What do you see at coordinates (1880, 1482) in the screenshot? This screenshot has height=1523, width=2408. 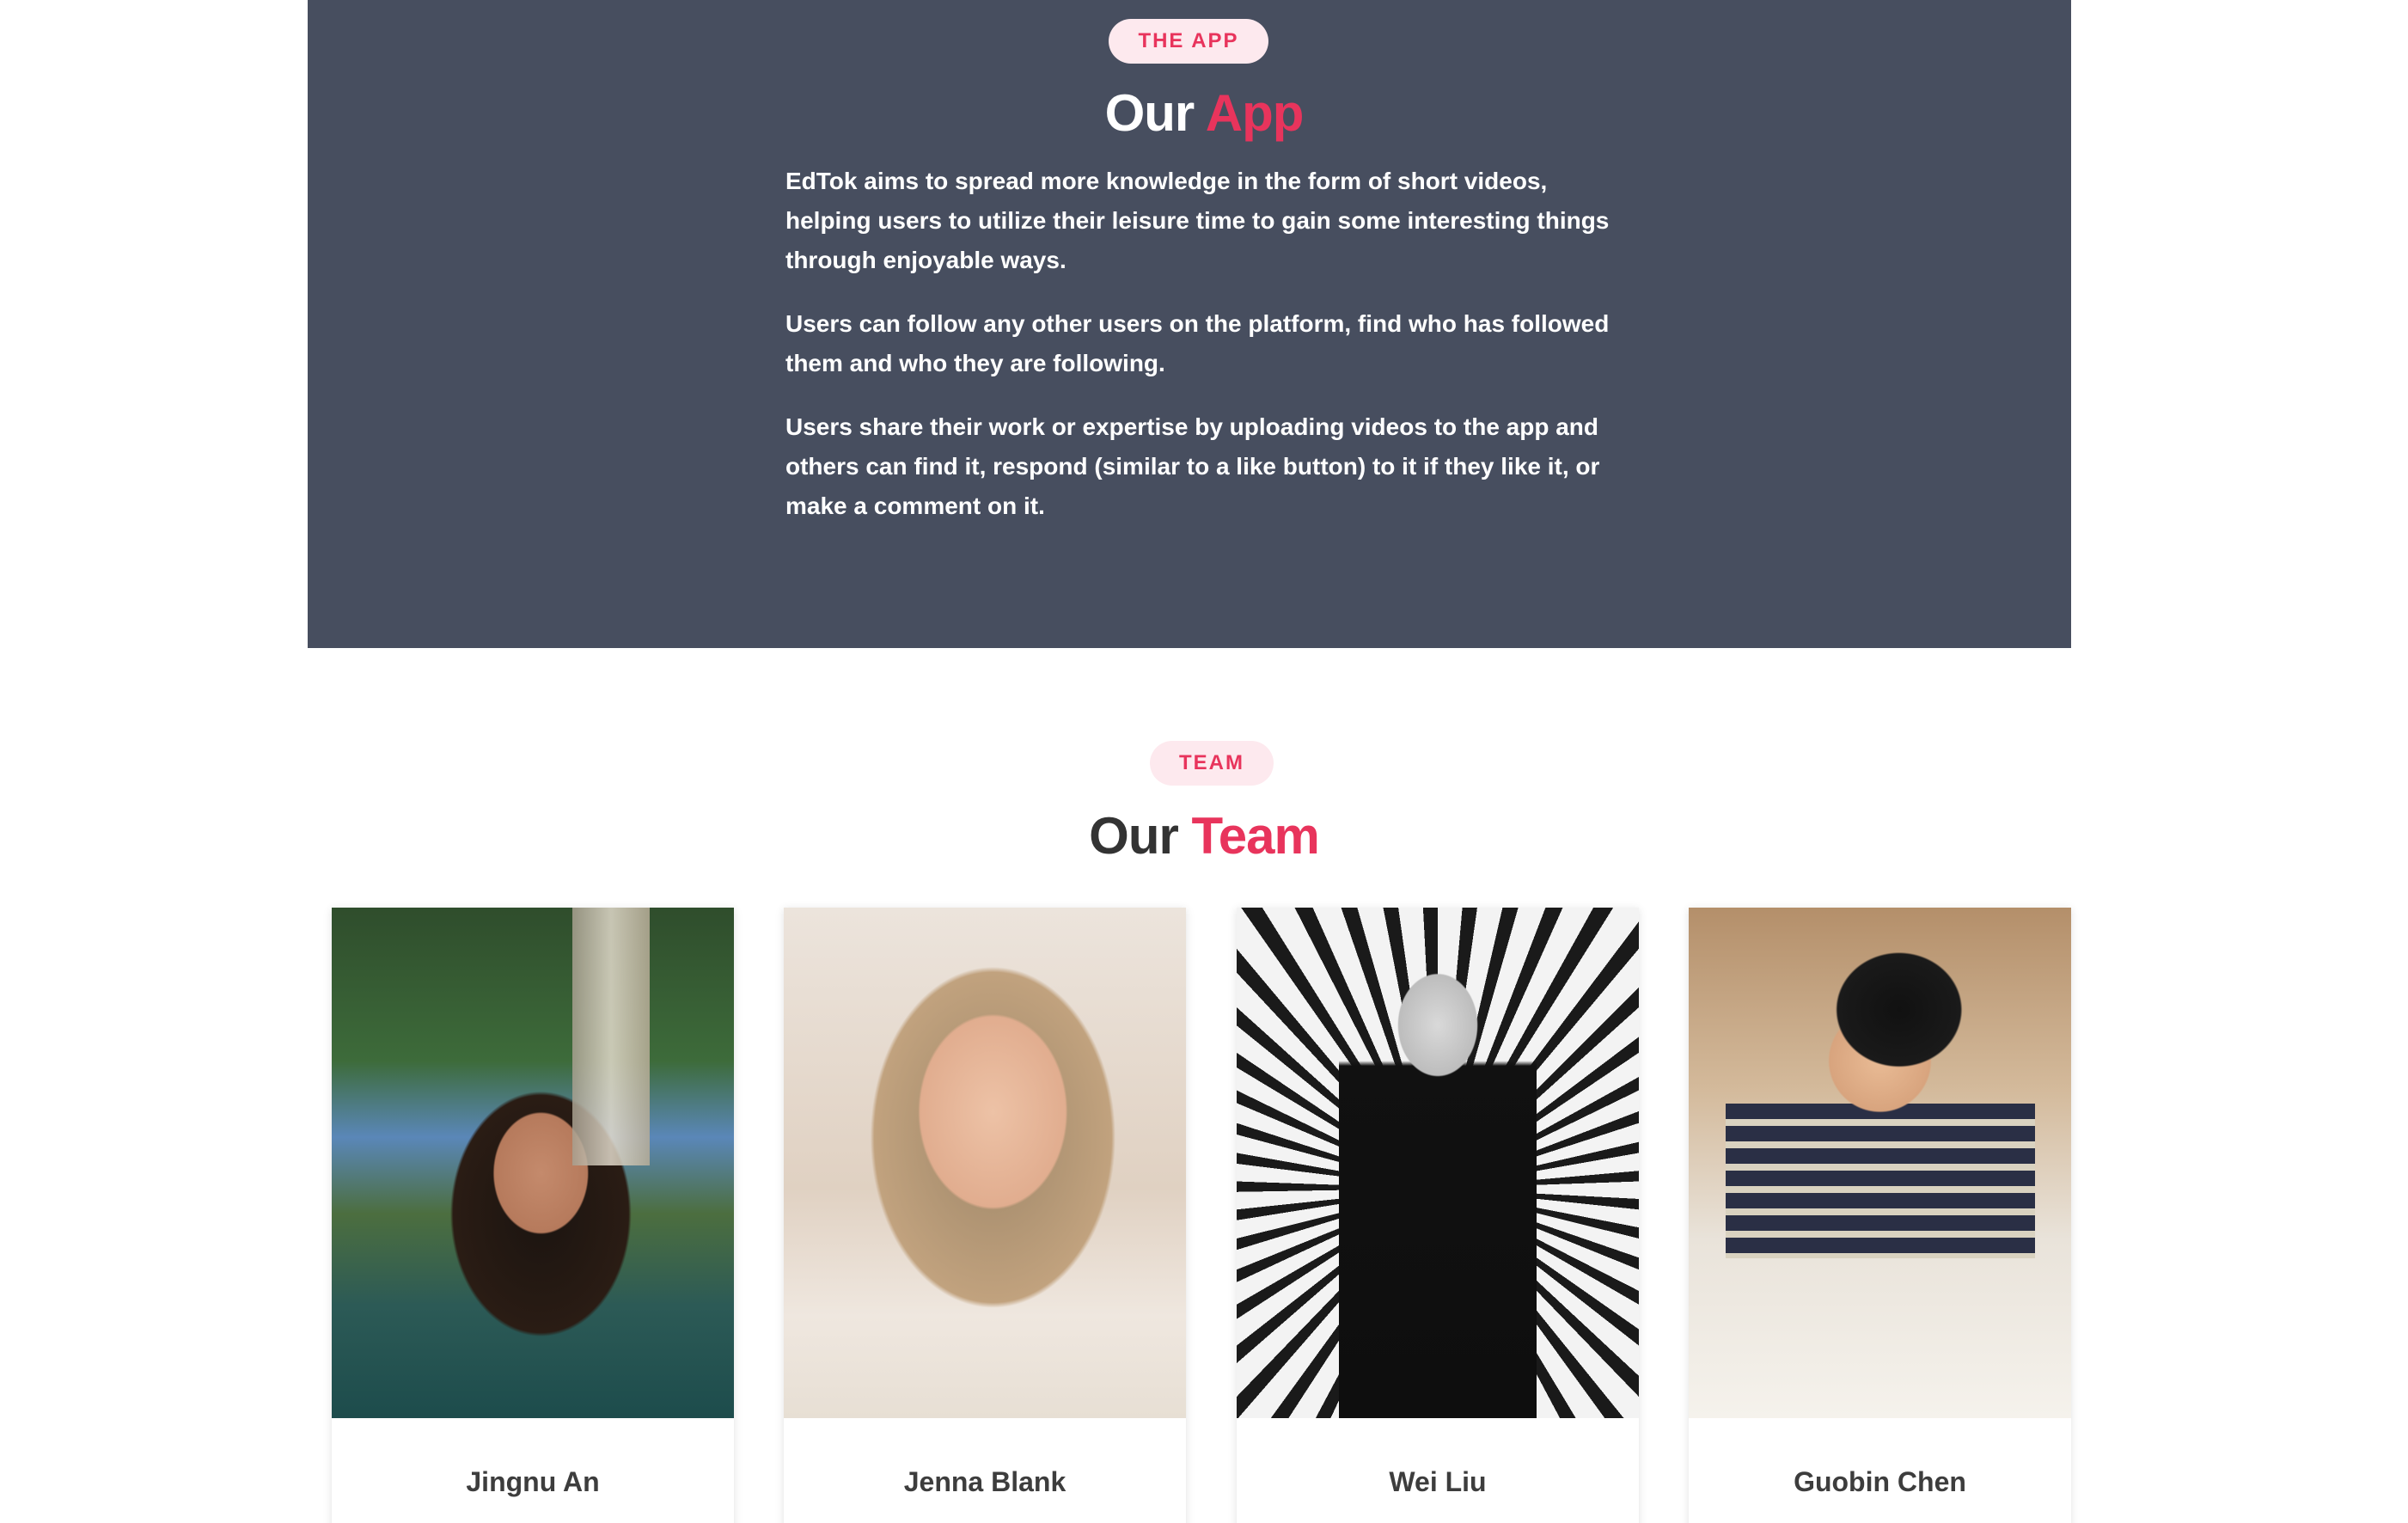 I see `team-member-name: Guobin Chen` at bounding box center [1880, 1482].